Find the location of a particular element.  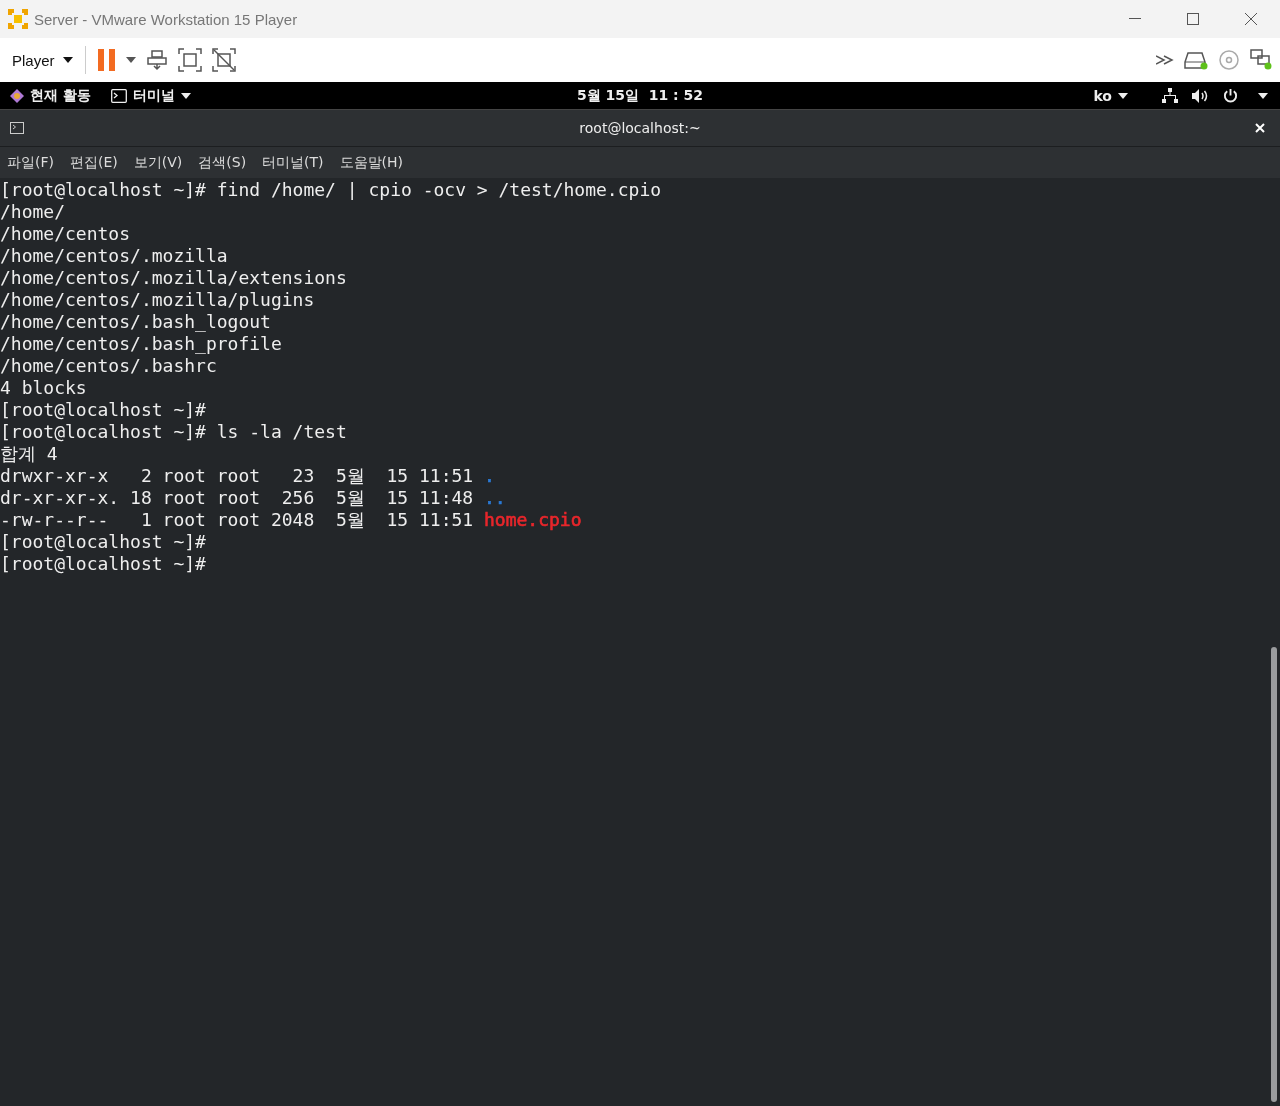

terminal-app-menu: 터미널 is located at coordinates (150, 95).